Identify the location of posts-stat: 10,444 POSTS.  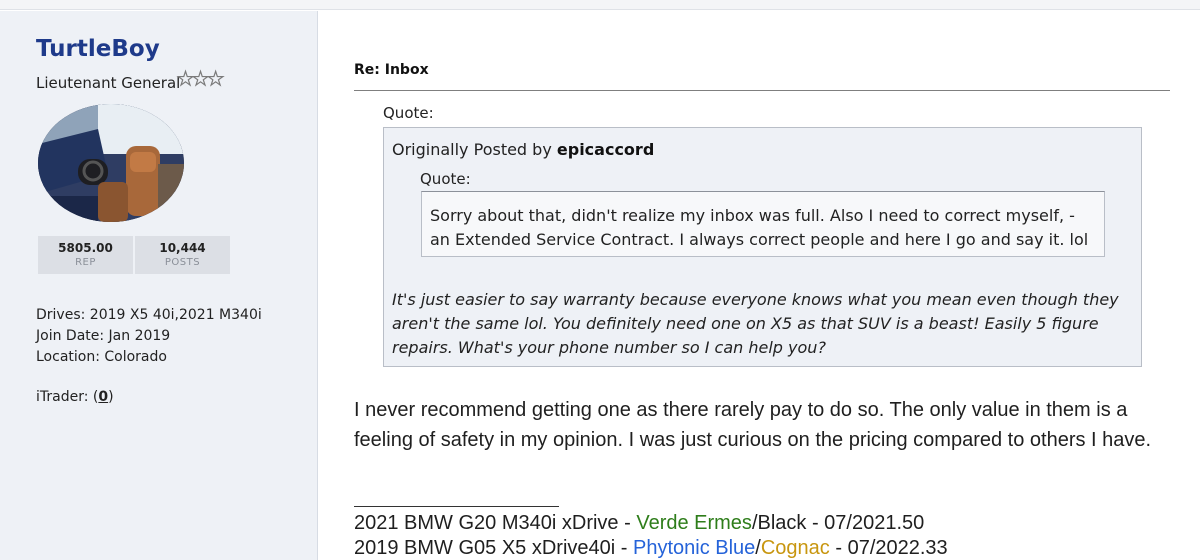
(182, 255).